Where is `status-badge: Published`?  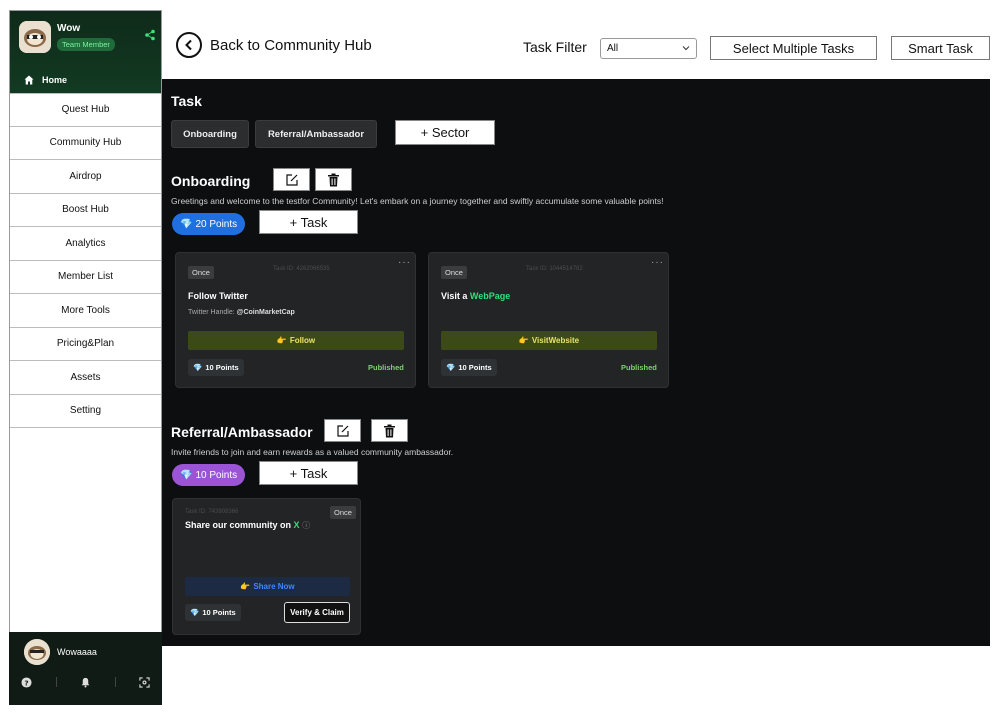 status-badge: Published is located at coordinates (639, 367).